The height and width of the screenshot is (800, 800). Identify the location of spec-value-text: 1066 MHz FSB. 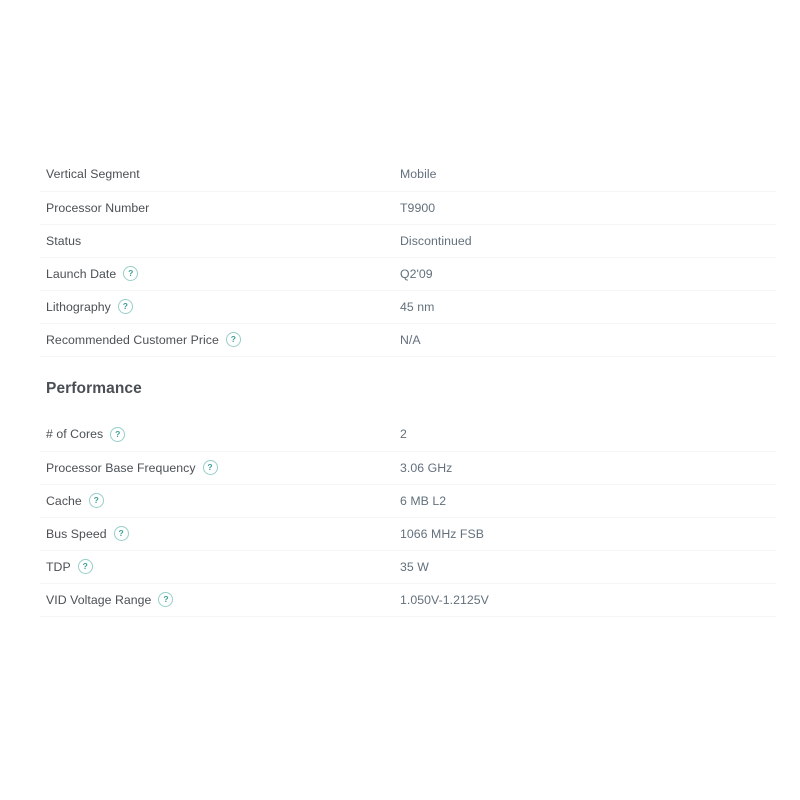
(442, 533).